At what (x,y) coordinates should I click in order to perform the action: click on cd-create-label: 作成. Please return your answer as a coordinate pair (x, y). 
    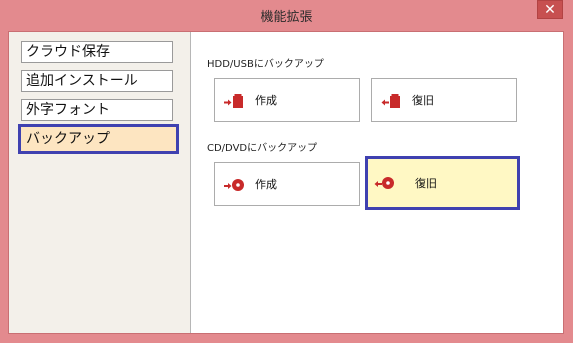
    Looking at the image, I should click on (266, 184).